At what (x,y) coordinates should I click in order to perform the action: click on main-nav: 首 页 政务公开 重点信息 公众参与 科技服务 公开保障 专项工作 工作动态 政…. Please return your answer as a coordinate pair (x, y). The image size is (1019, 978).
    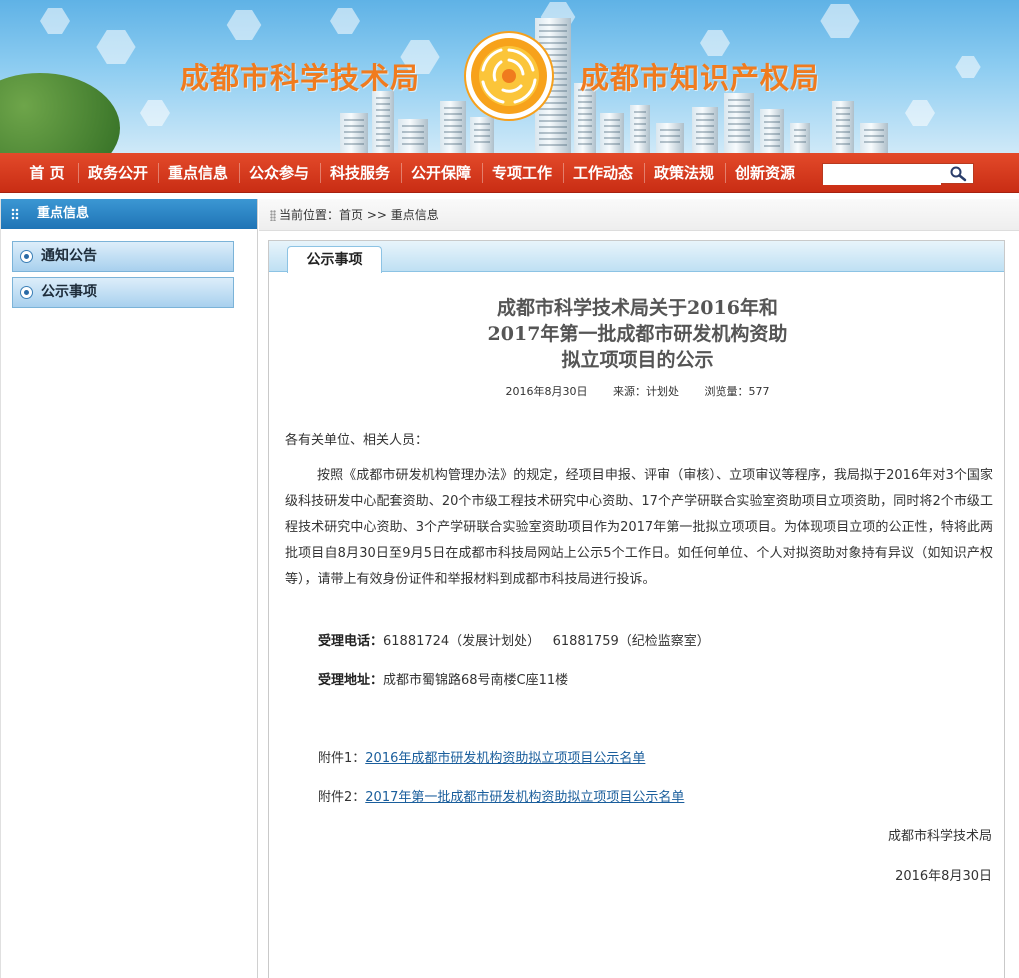
    Looking at the image, I should click on (509, 173).